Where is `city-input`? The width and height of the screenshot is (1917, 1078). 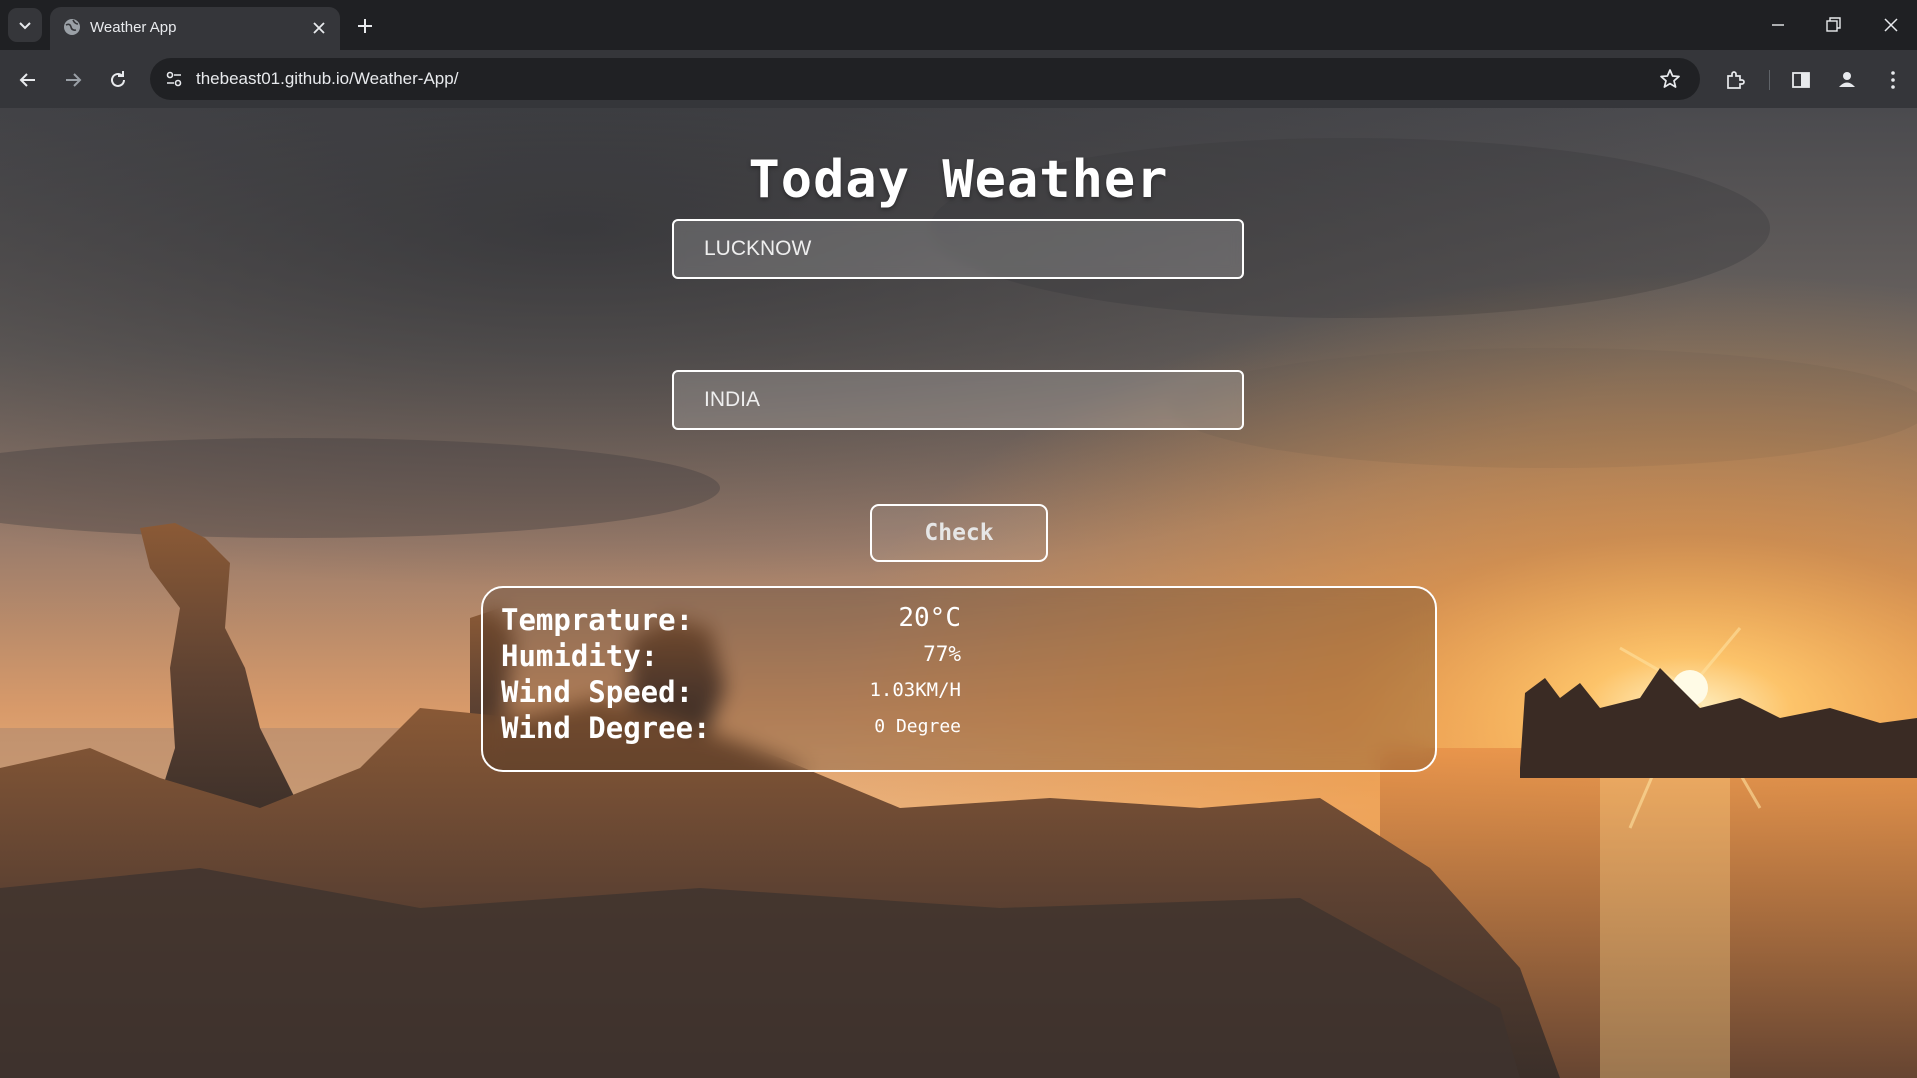
city-input is located at coordinates (958, 249).